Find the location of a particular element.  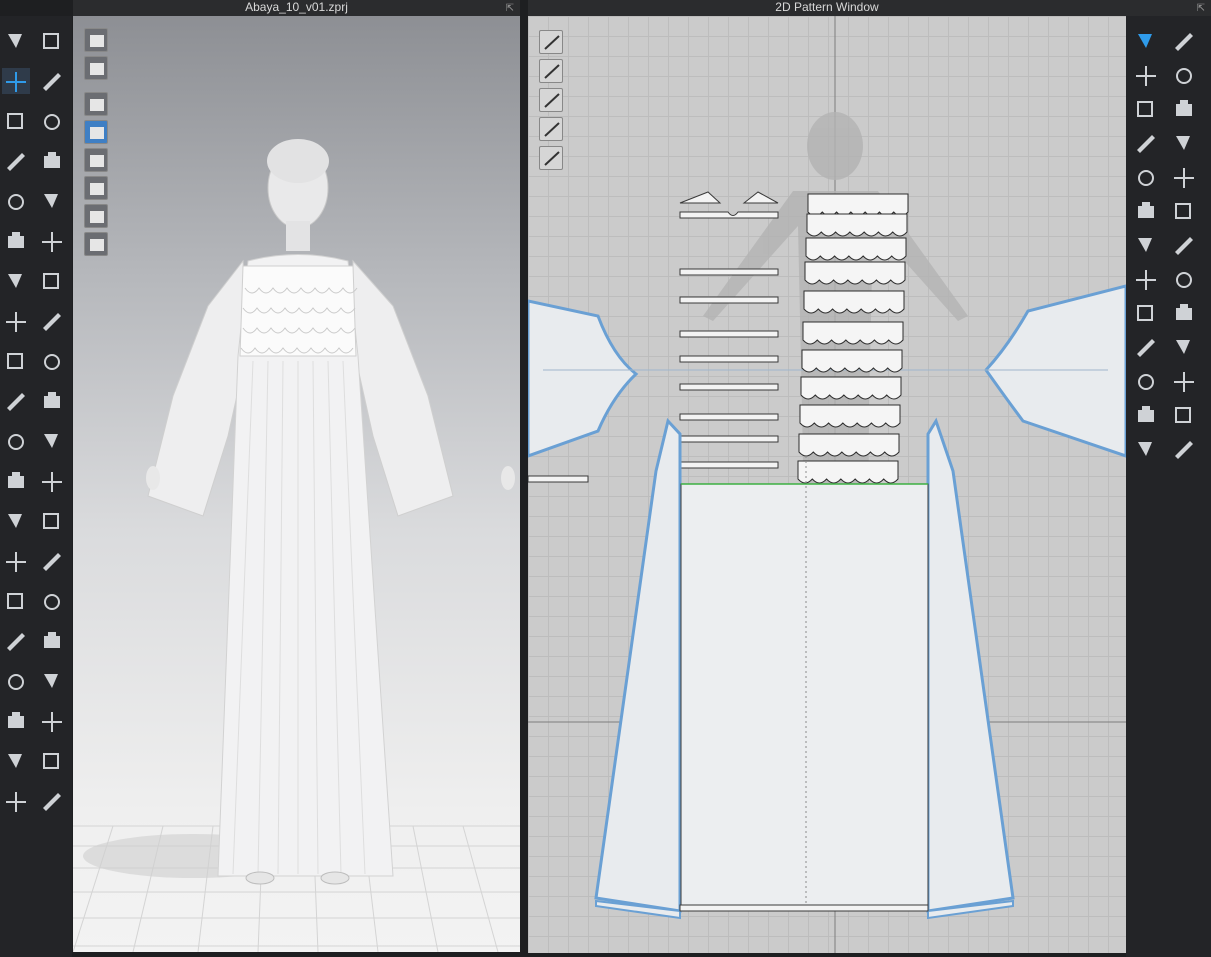

cut-icon is located at coordinates (1146, 279).